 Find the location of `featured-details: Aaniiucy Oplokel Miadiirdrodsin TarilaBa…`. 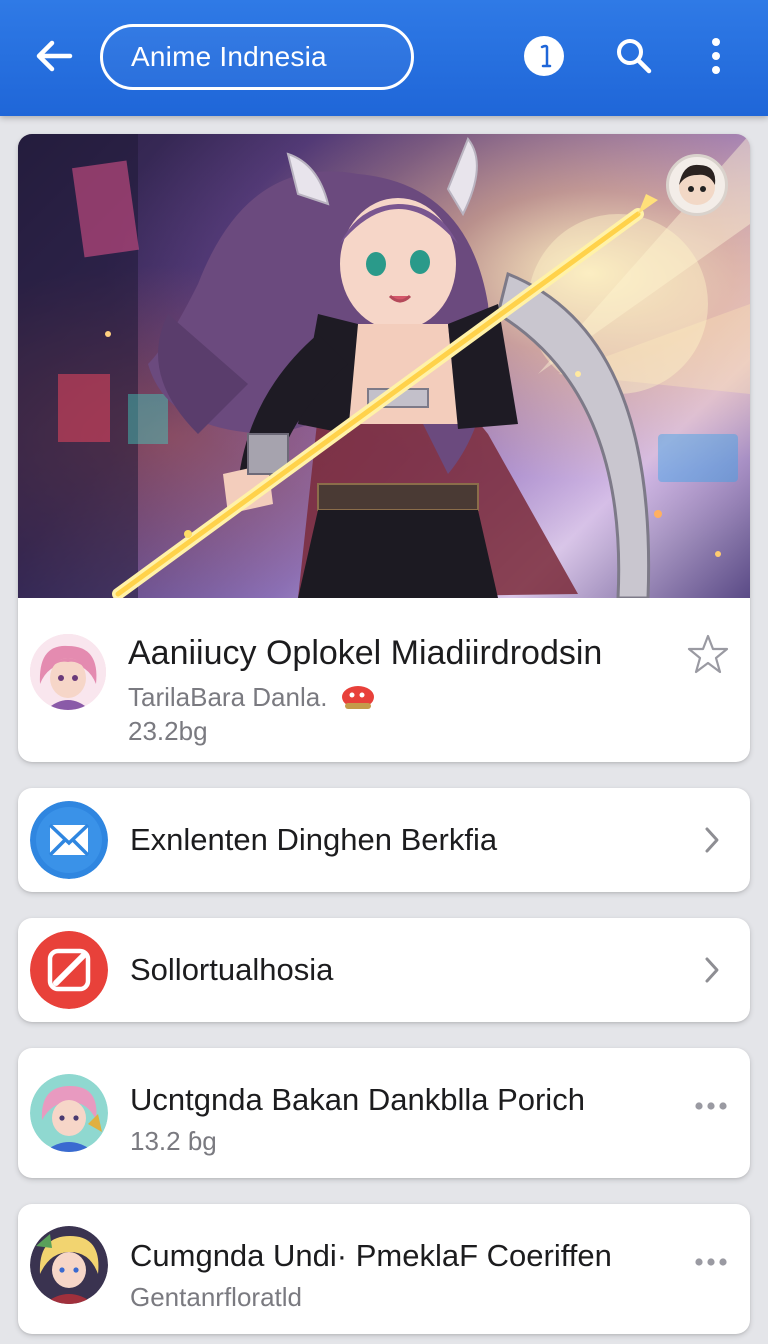

featured-details: Aaniiucy Oplokel Miadiirdrodsin TarilaBa… is located at coordinates (384, 680).